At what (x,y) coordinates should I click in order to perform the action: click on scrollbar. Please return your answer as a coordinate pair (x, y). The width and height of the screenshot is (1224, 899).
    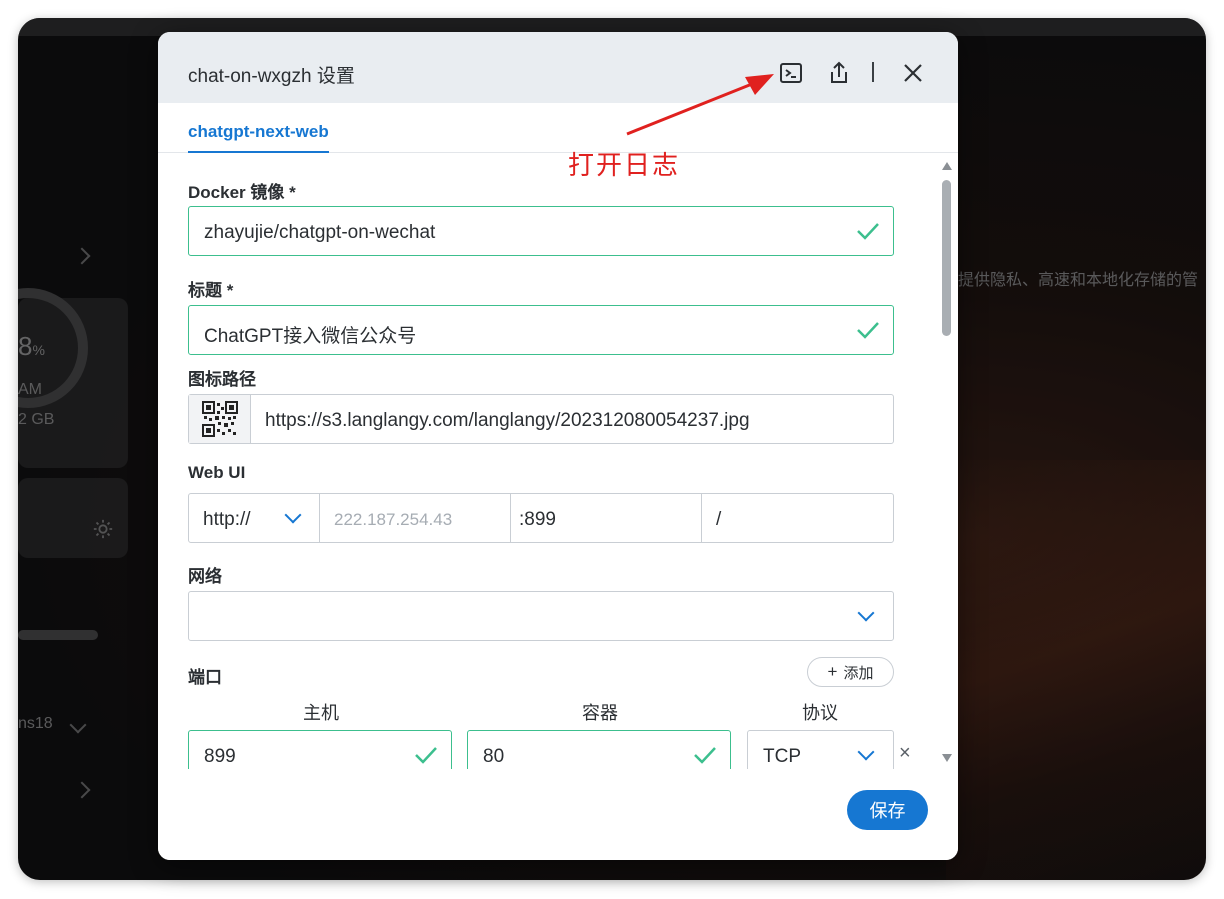
    Looking at the image, I should click on (946, 462).